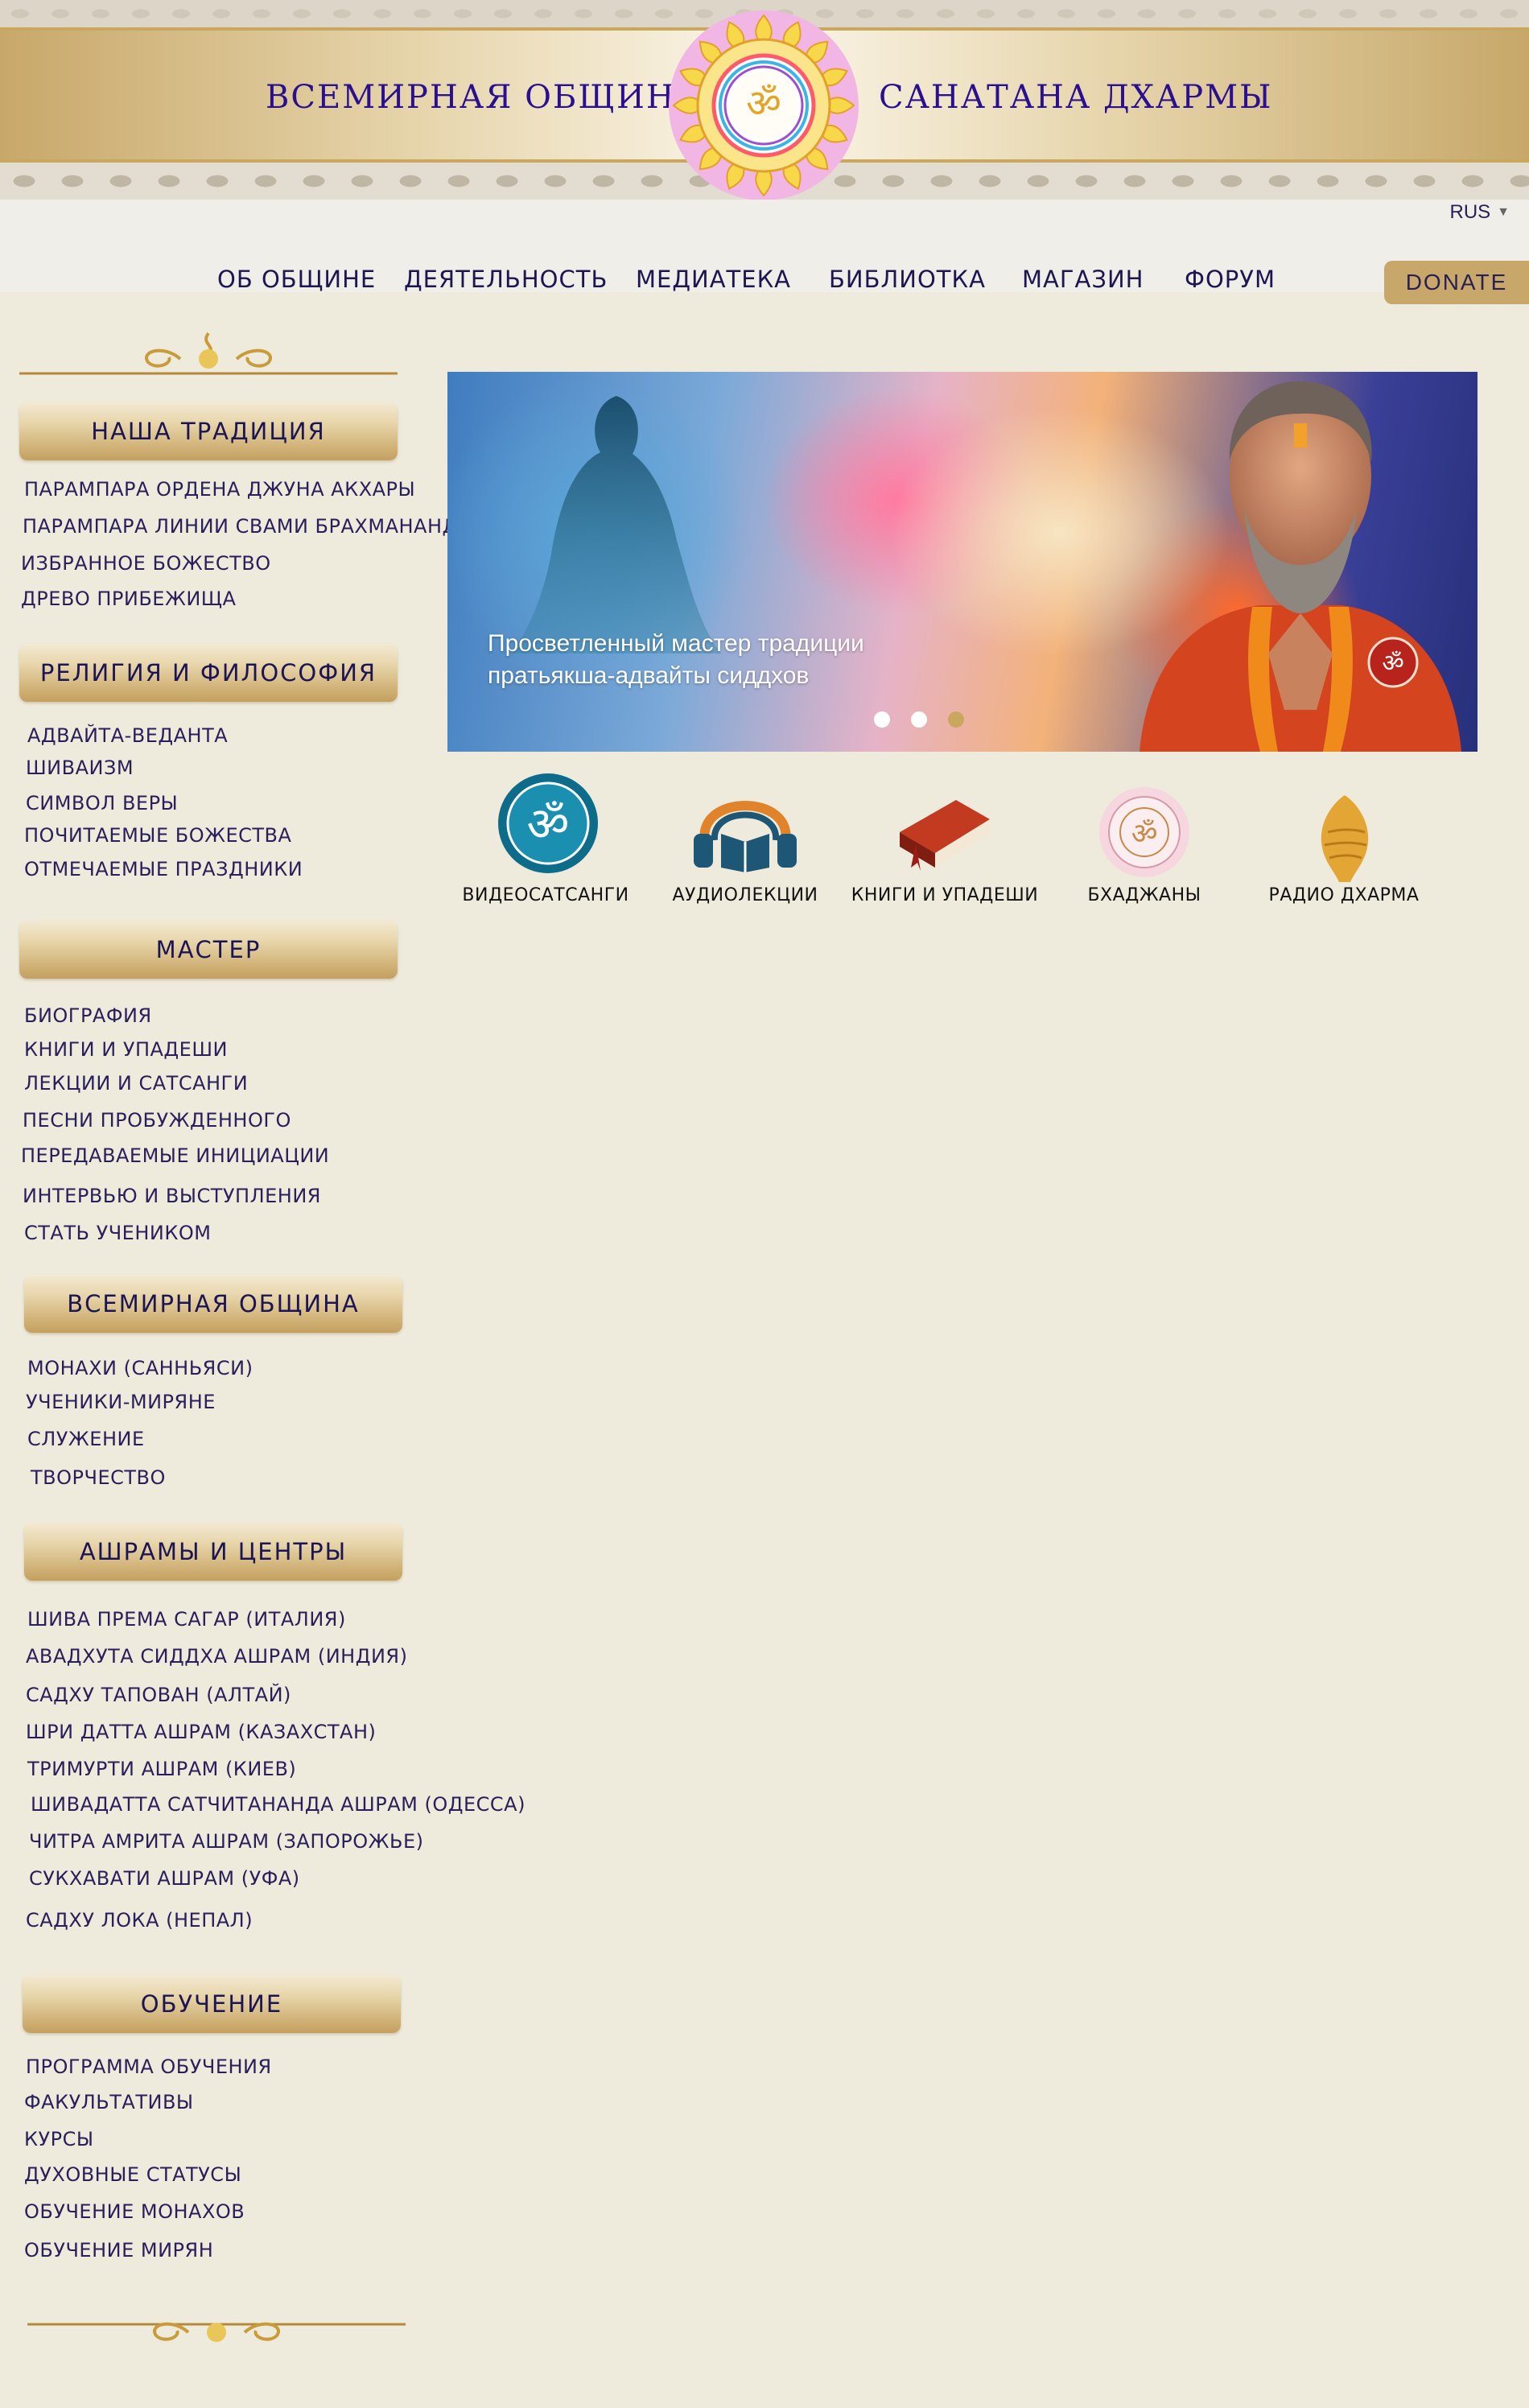 The image size is (1529, 2408). Describe the element at coordinates (213, 1552) in the screenshot. I see `section-header-ashrams: АШРАМЫ И ЦЕНТРЫ` at that location.